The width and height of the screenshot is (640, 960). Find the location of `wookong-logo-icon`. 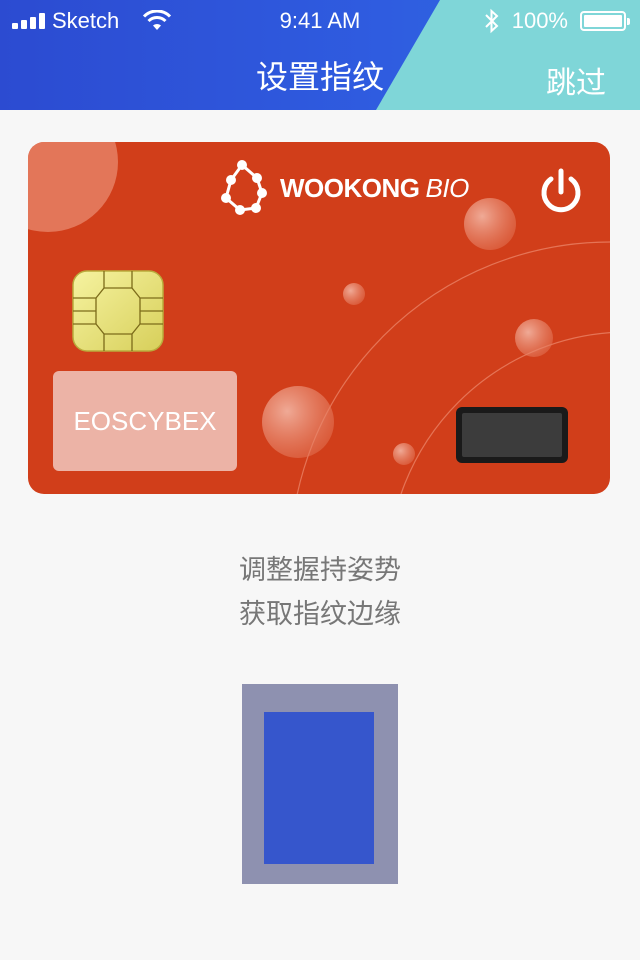

wookong-logo-icon is located at coordinates (244, 187).